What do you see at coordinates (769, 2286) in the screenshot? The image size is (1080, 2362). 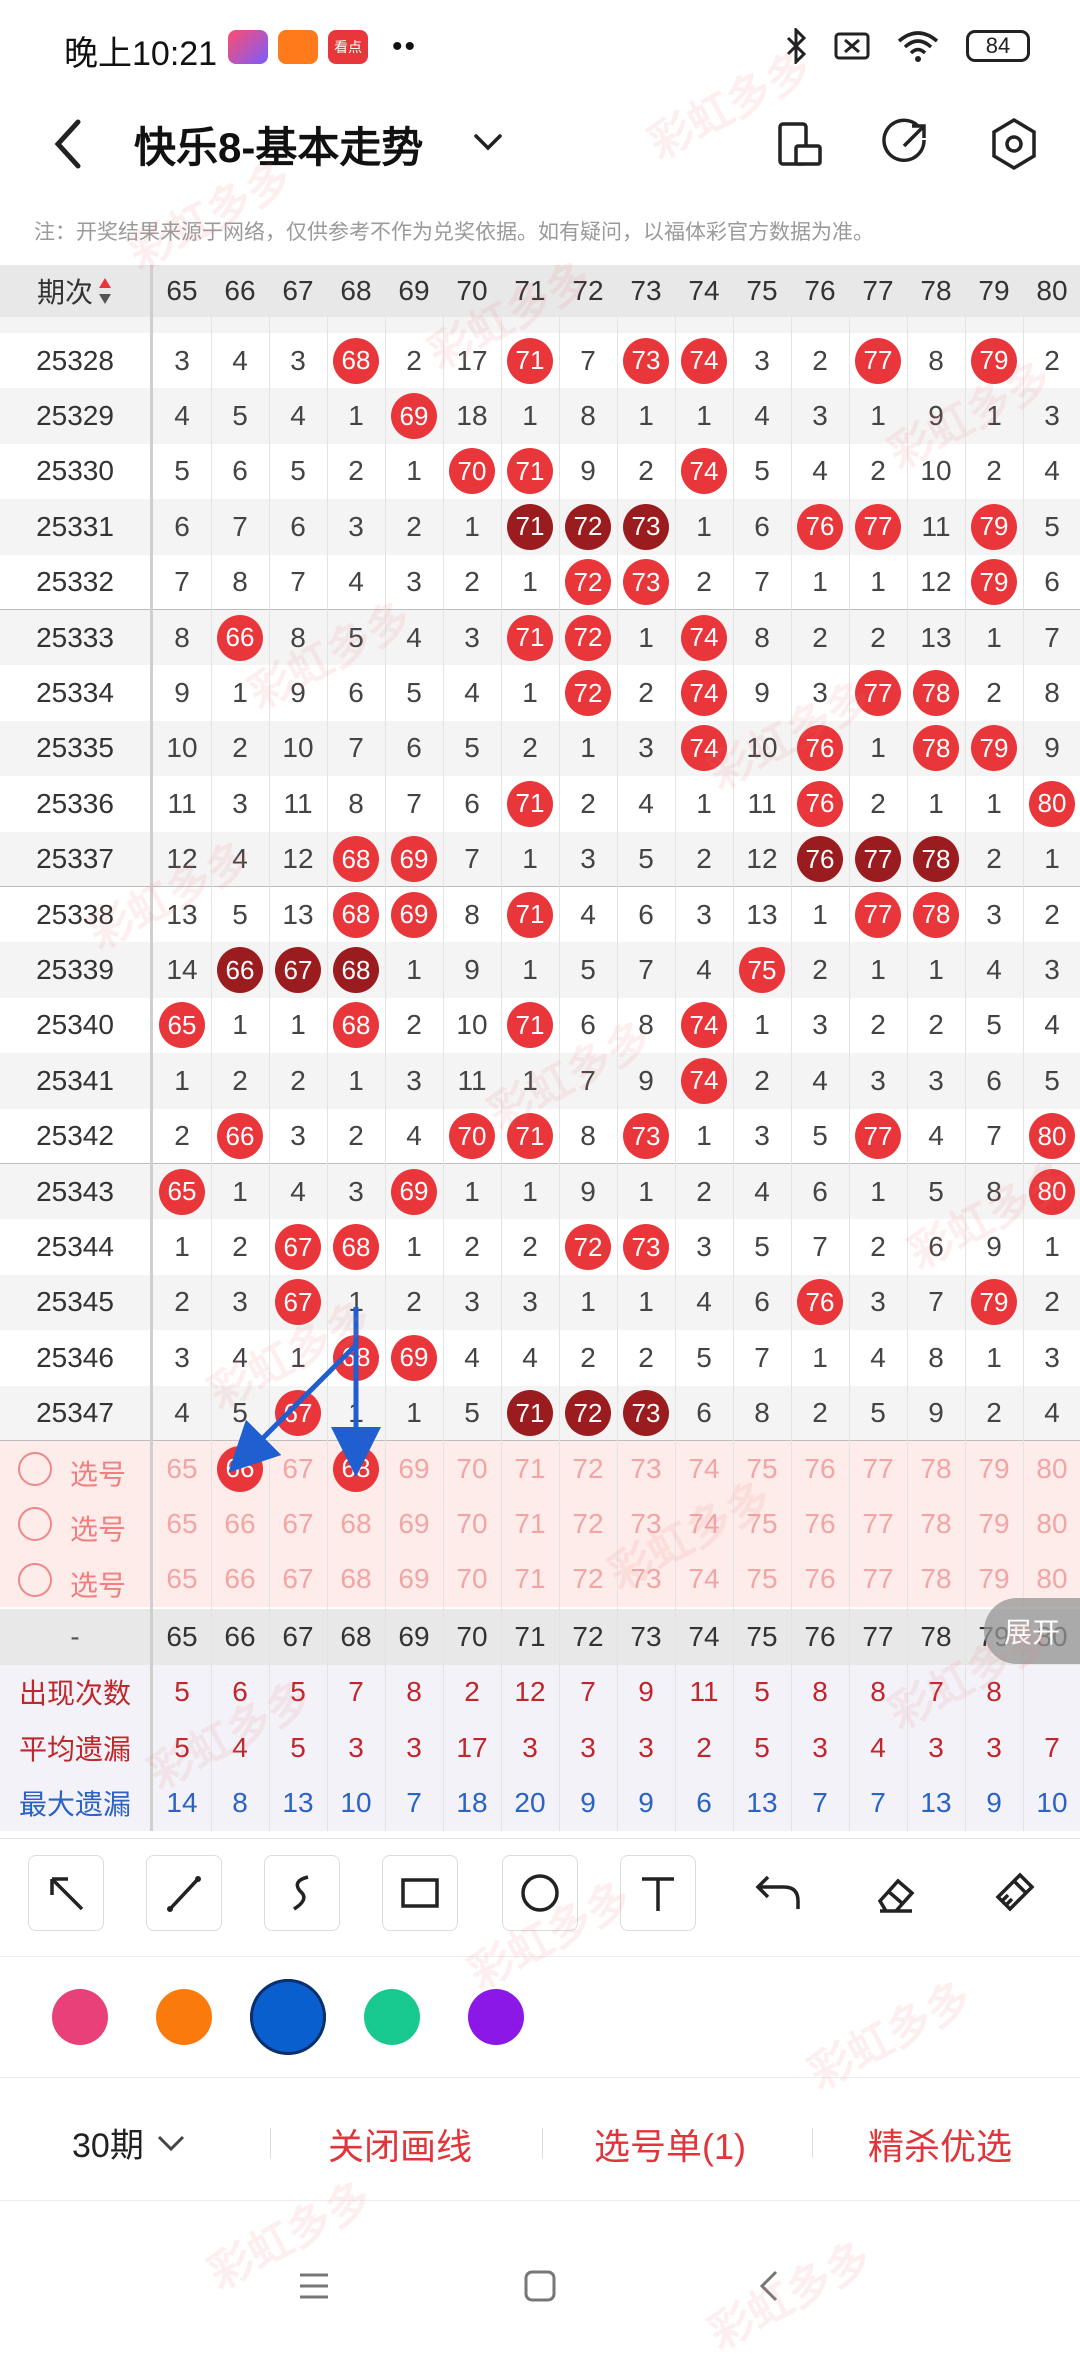 I see `back-nav-icon` at bounding box center [769, 2286].